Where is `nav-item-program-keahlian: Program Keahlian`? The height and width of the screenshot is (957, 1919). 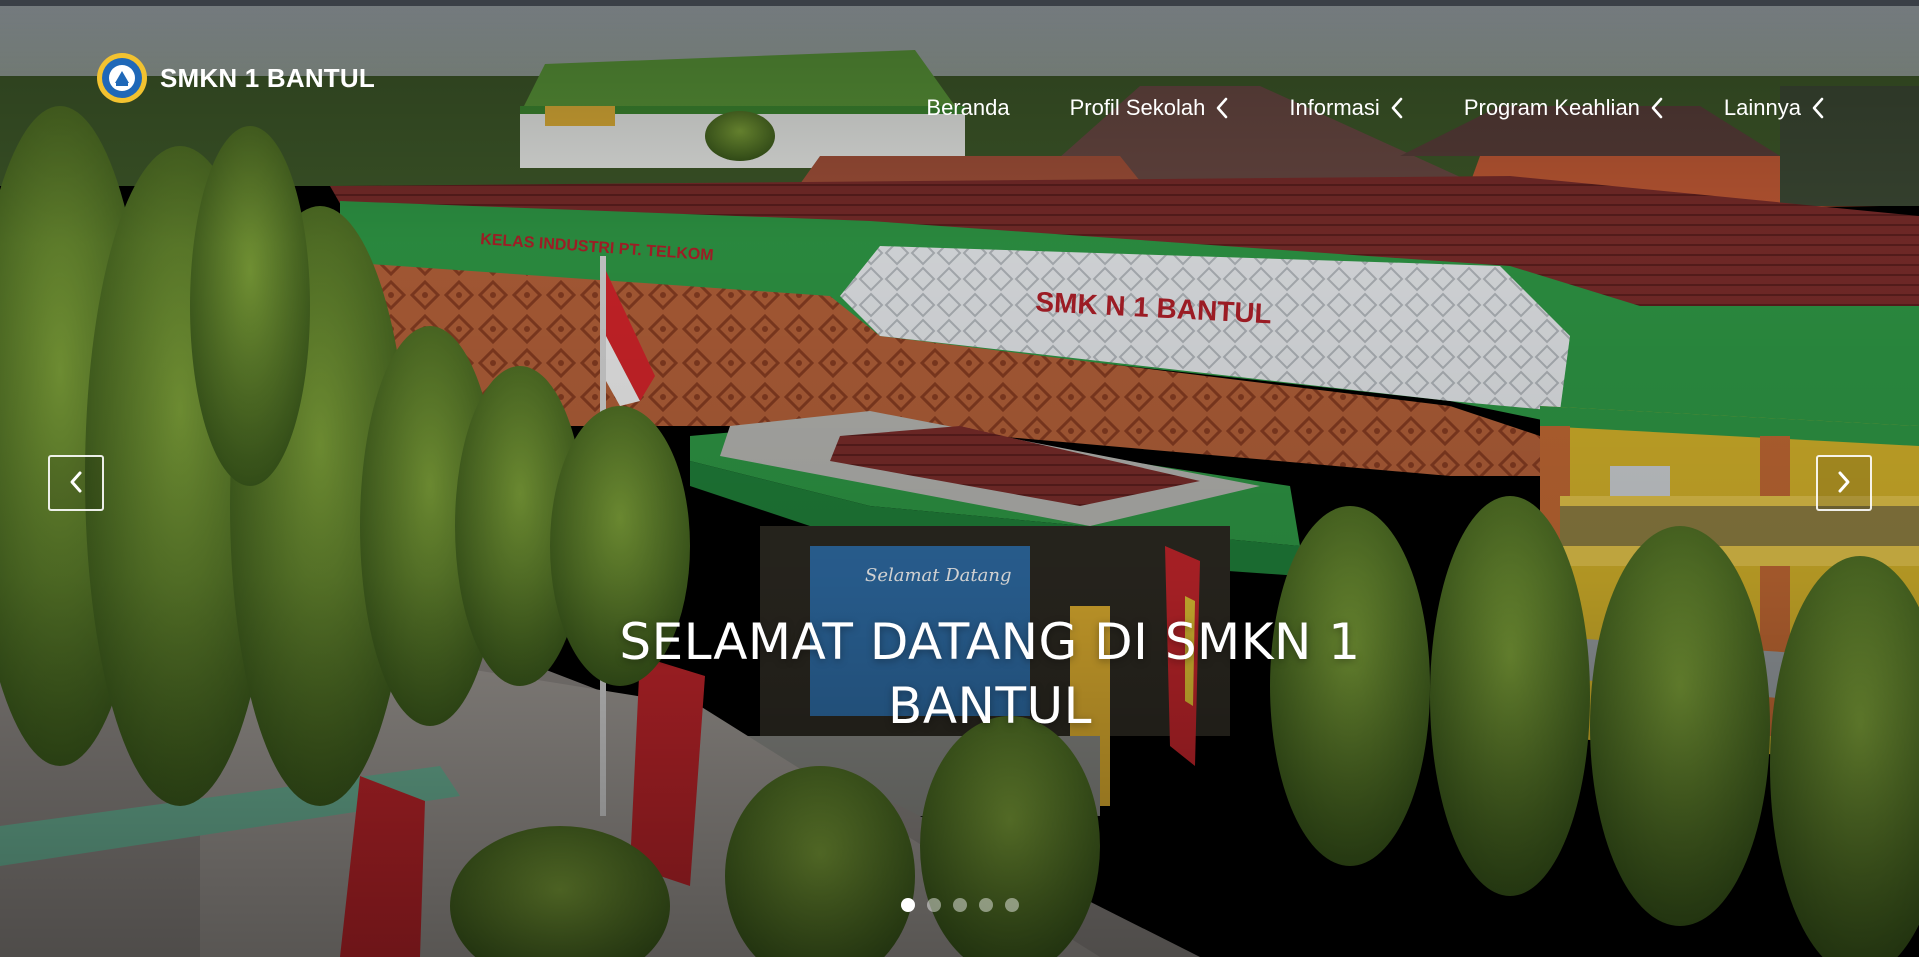 nav-item-program-keahlian: Program Keahlian is located at coordinates (1534, 108).